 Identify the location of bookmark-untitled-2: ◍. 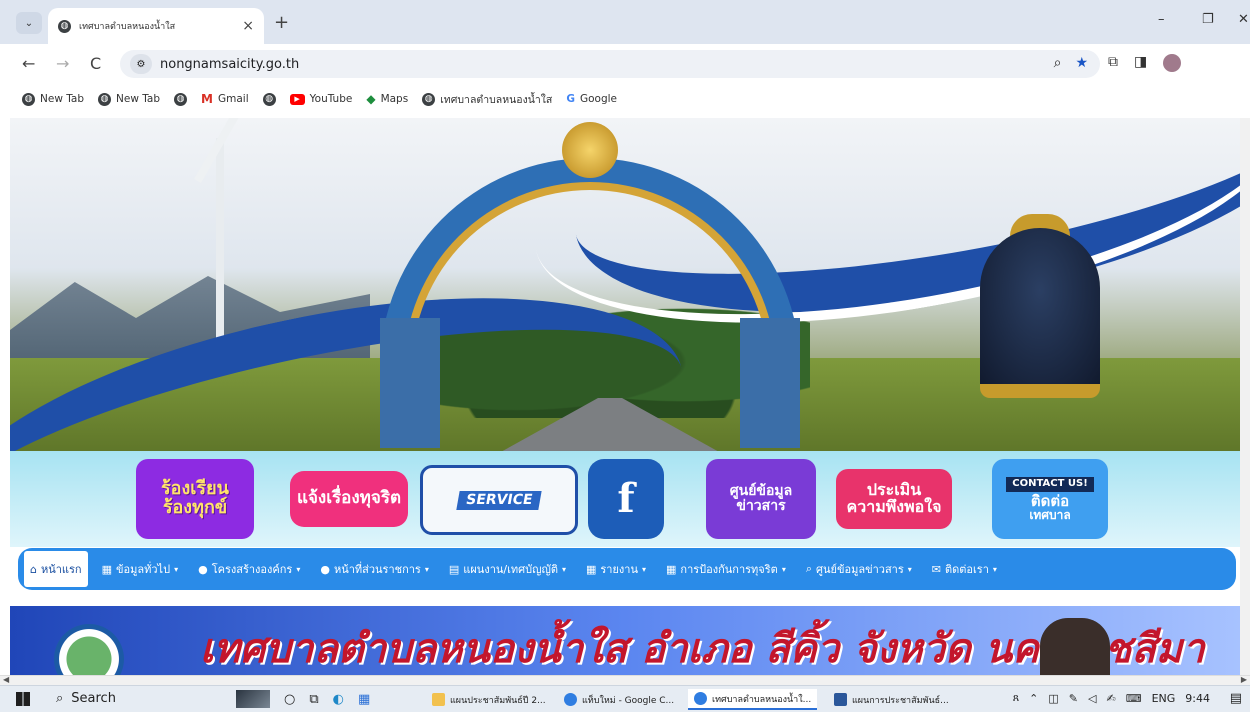
(269, 99).